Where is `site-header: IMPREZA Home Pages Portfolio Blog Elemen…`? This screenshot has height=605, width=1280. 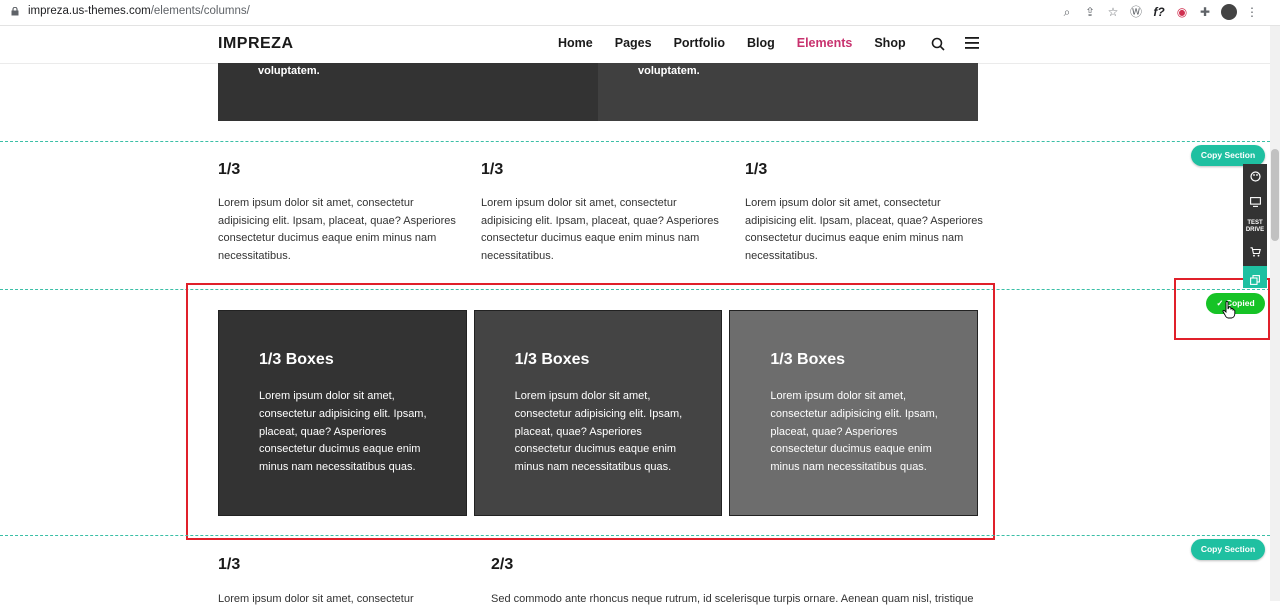 site-header: IMPREZA Home Pages Portfolio Blog Elemen… is located at coordinates (635, 45).